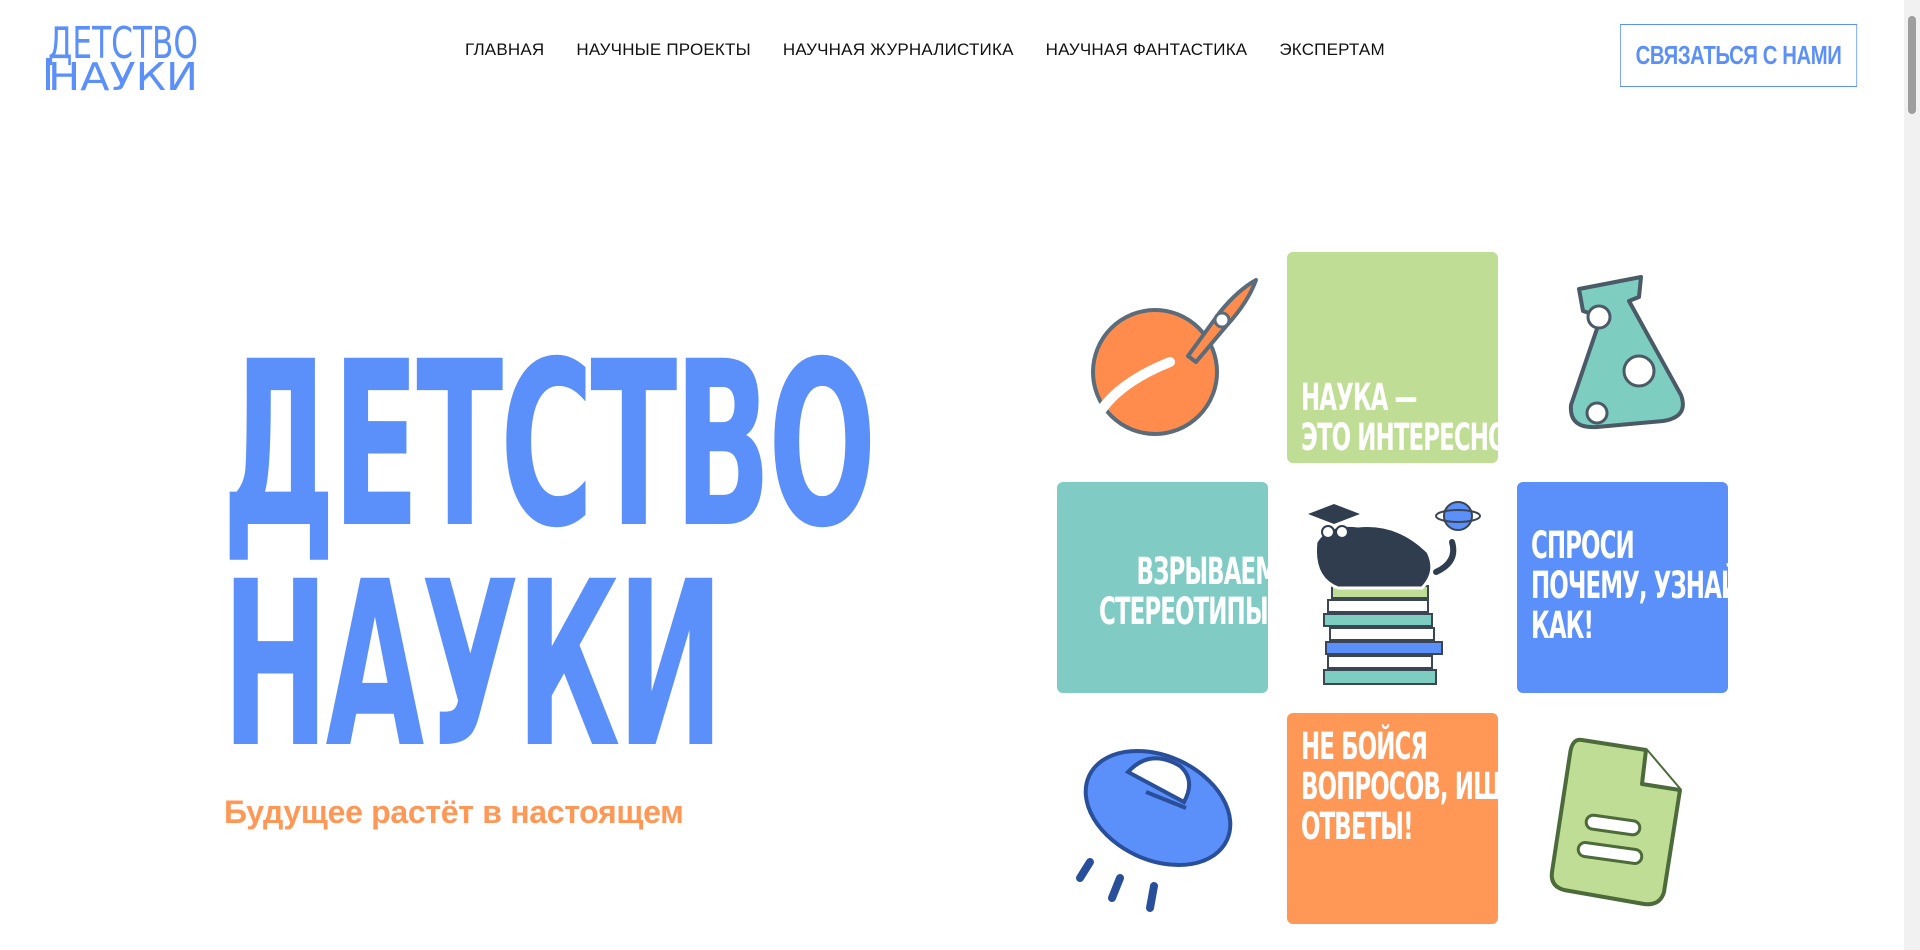  What do you see at coordinates (1620, 825) in the screenshot?
I see `document-icon` at bounding box center [1620, 825].